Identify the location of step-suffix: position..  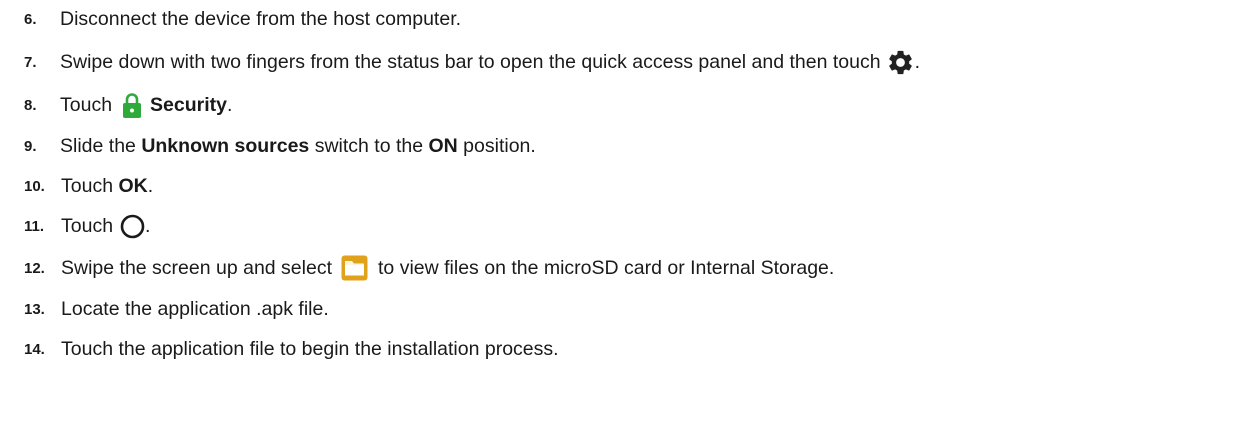
(499, 145).